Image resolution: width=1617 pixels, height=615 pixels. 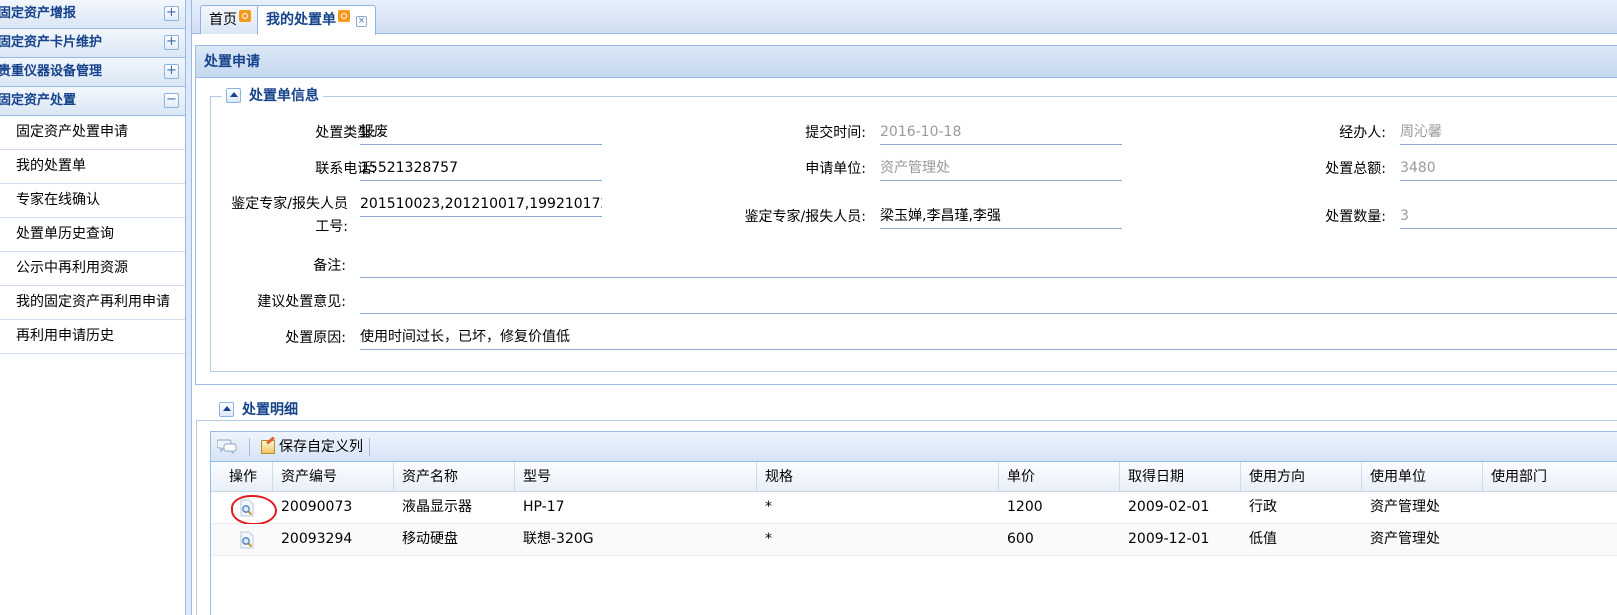 I want to click on total-amount-field: 3480, so click(x=1508, y=169).